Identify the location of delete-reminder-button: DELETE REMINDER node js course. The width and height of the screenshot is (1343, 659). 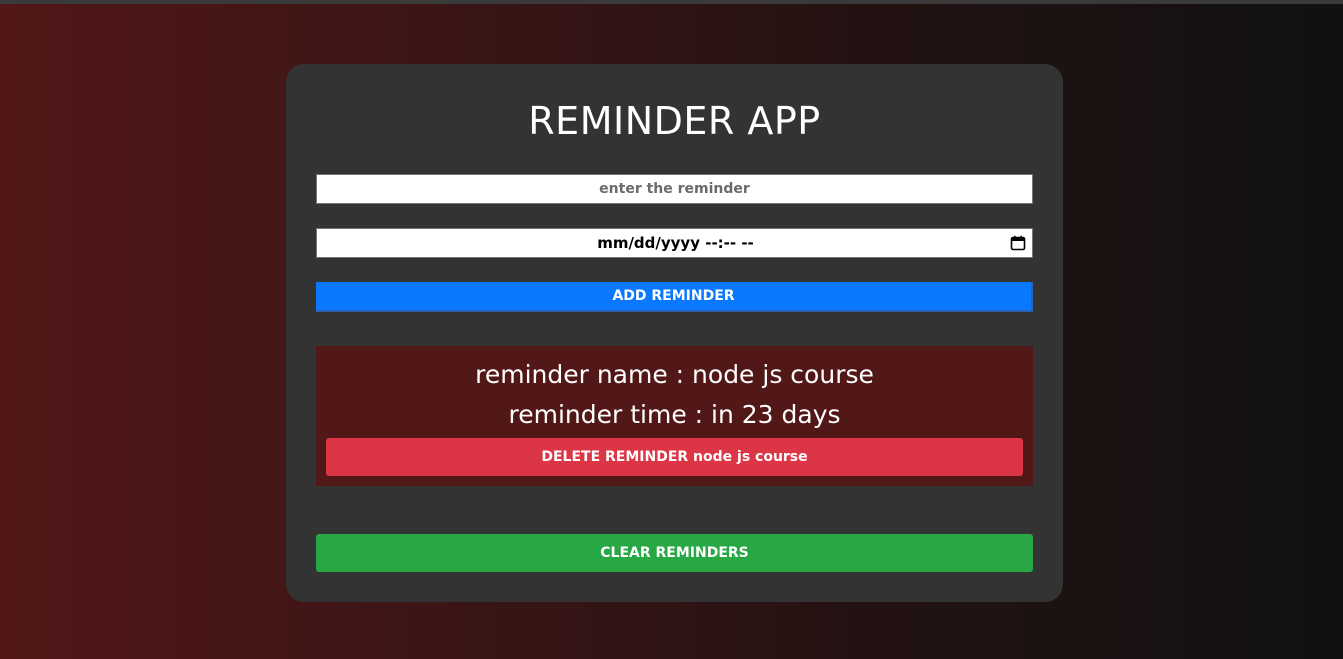
(674, 457).